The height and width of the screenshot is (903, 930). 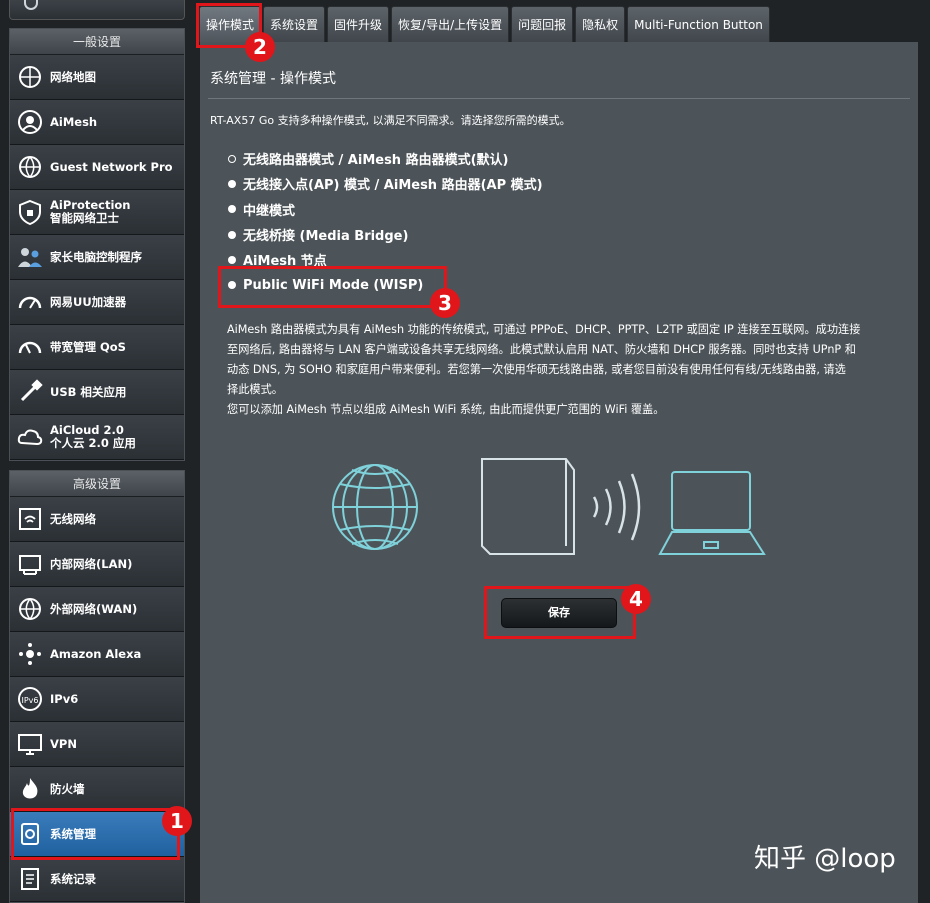 What do you see at coordinates (450, 24) in the screenshot?
I see `tab-3: 恢复/导出/上传设置` at bounding box center [450, 24].